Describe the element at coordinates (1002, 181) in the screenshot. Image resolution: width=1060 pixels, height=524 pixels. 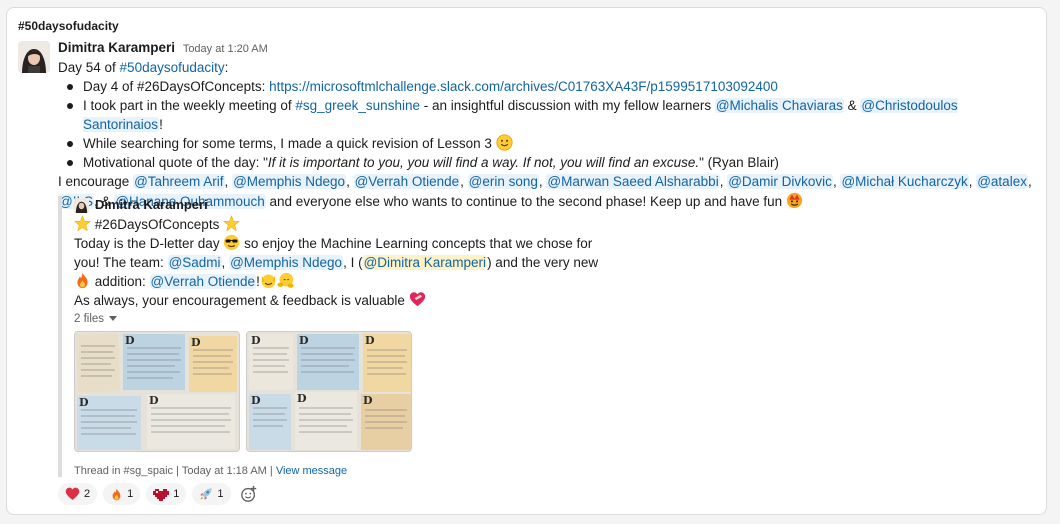
I see `user-mention: @atalex` at that location.